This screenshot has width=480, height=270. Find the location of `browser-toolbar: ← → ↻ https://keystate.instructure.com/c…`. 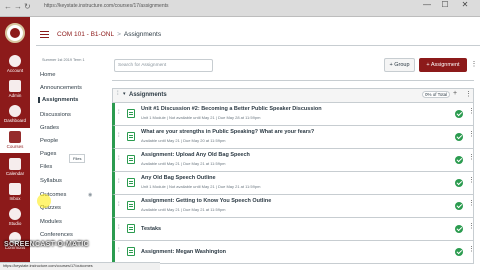

browser-toolbar: ← → ↻ https://keystate.instructure.com/c… is located at coordinates (240, 8).